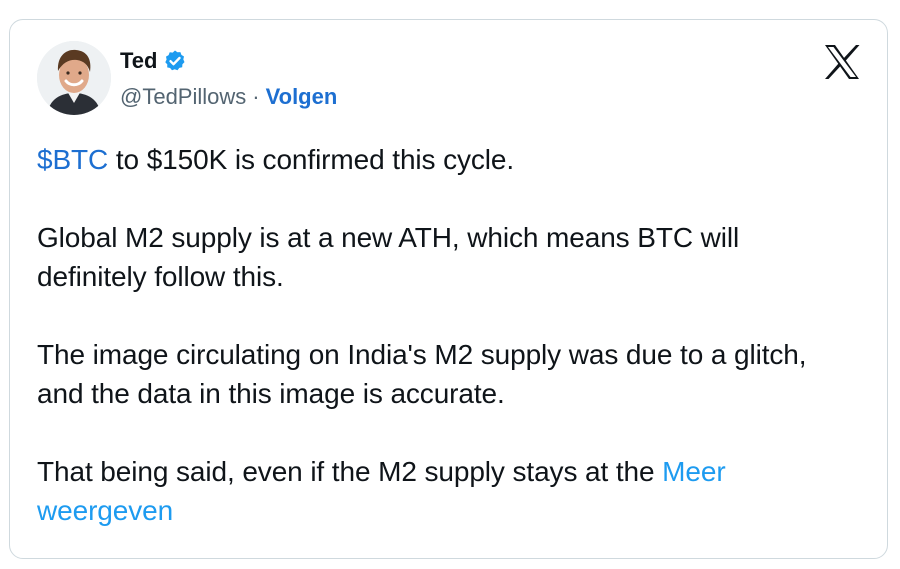 Image resolution: width=900 pixels, height=569 pixels. What do you see at coordinates (72, 159) in the screenshot?
I see `cashtag-link: $BTC` at bounding box center [72, 159].